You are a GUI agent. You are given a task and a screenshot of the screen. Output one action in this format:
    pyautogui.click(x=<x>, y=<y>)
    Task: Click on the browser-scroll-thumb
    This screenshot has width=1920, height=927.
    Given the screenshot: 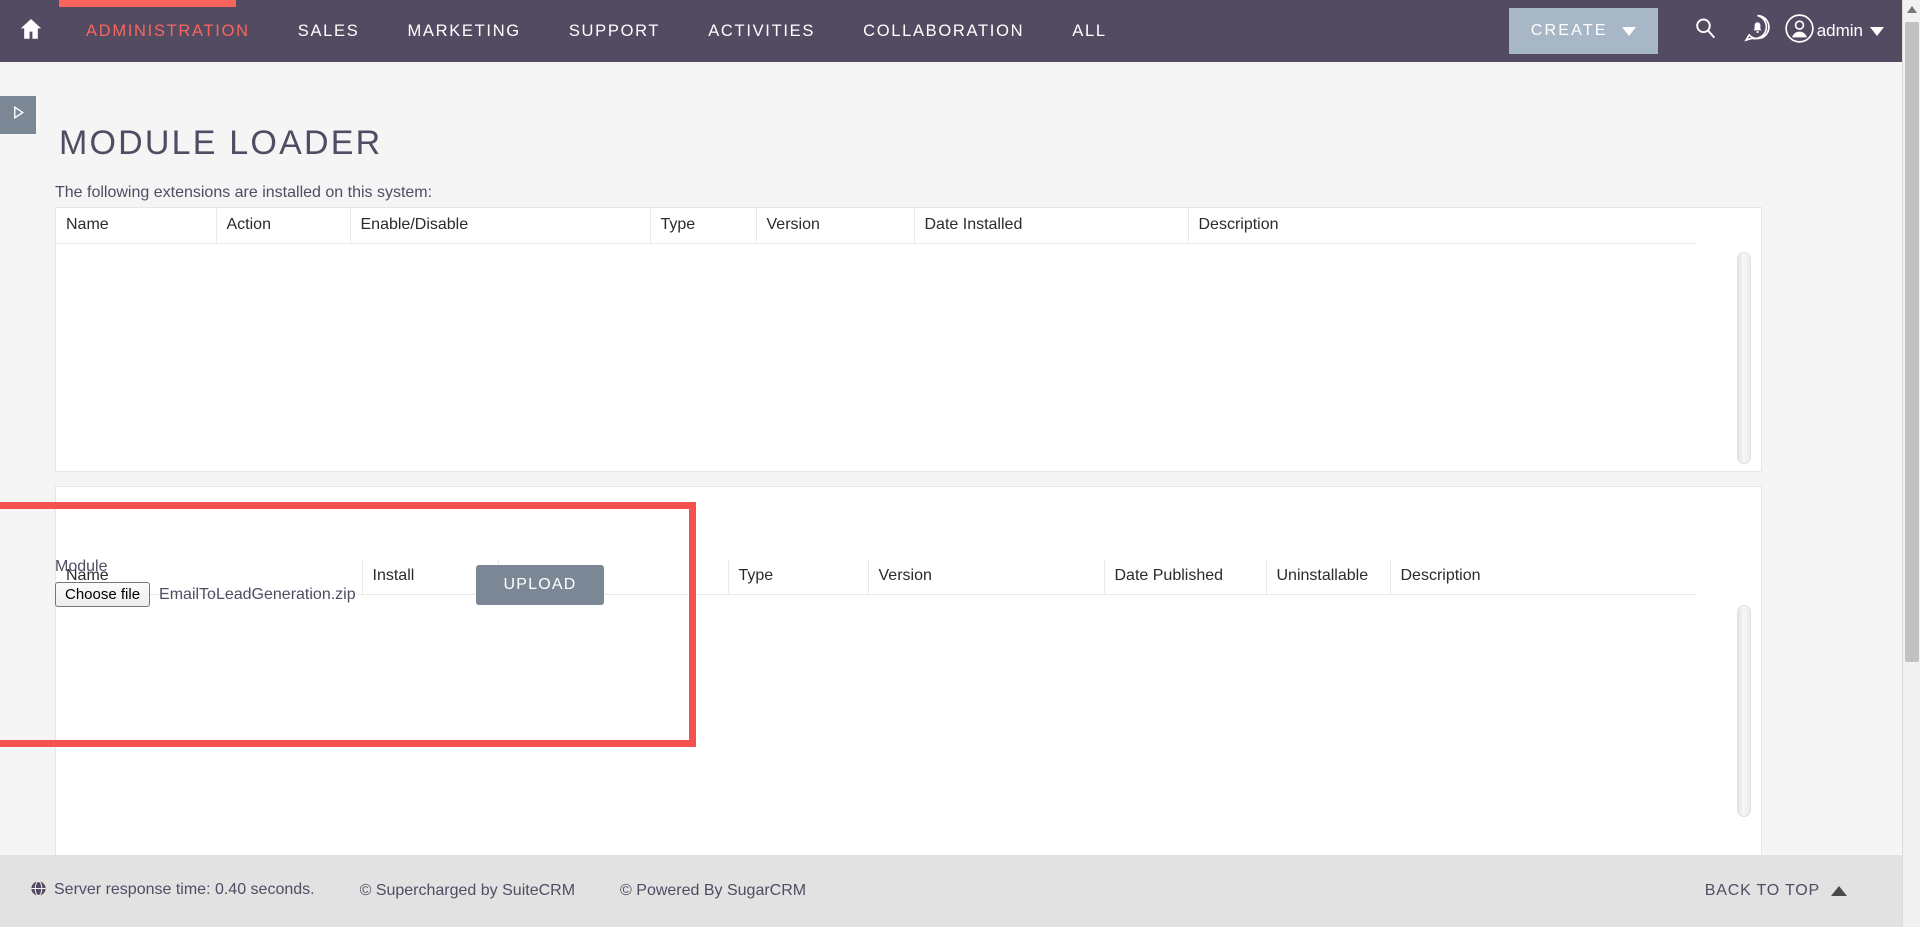 What is the action you would take?
    pyautogui.click(x=1912, y=342)
    